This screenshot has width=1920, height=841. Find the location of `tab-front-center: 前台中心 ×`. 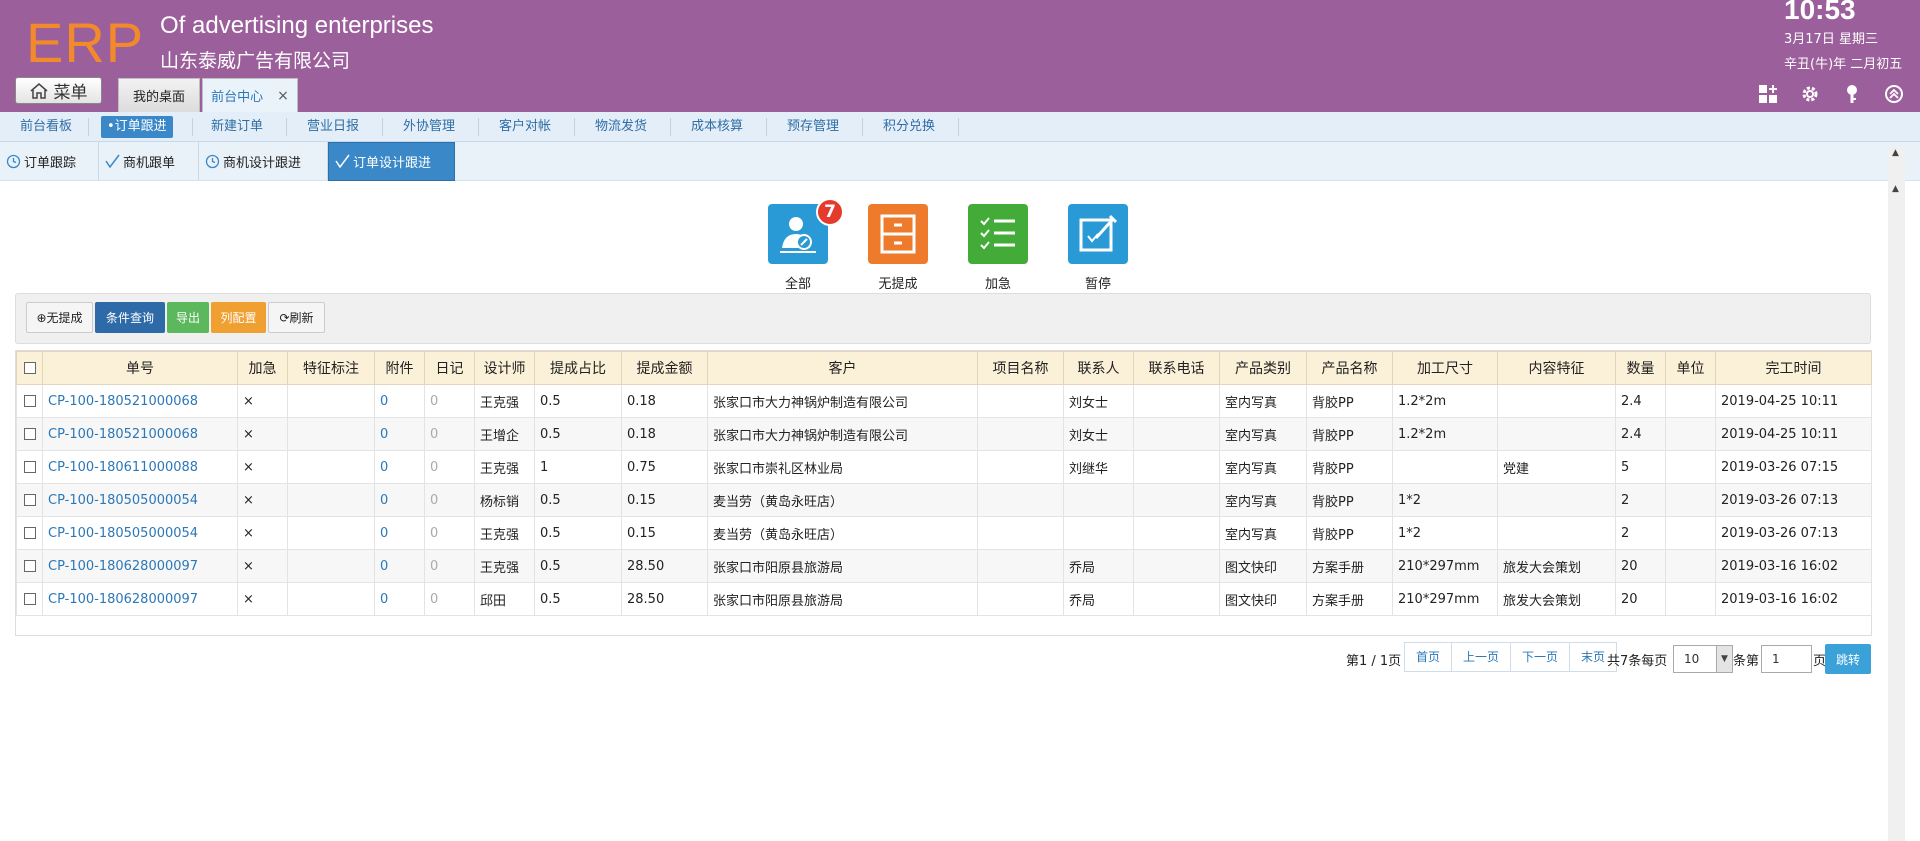

tab-front-center: 前台中心 × is located at coordinates (250, 95).